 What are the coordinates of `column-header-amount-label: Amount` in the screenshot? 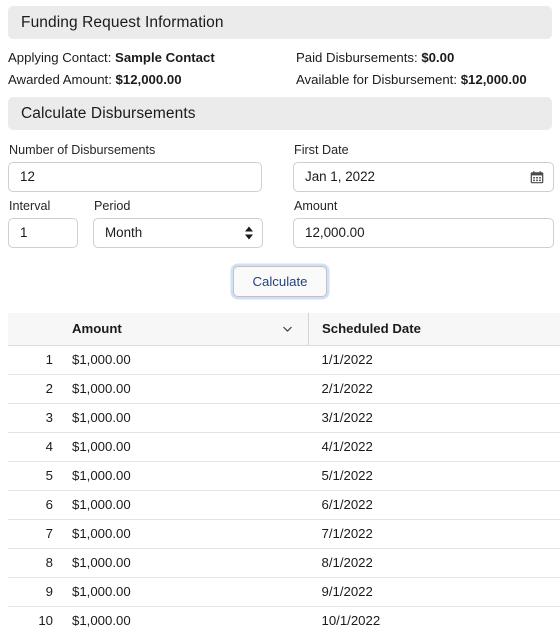 It's located at (97, 329).